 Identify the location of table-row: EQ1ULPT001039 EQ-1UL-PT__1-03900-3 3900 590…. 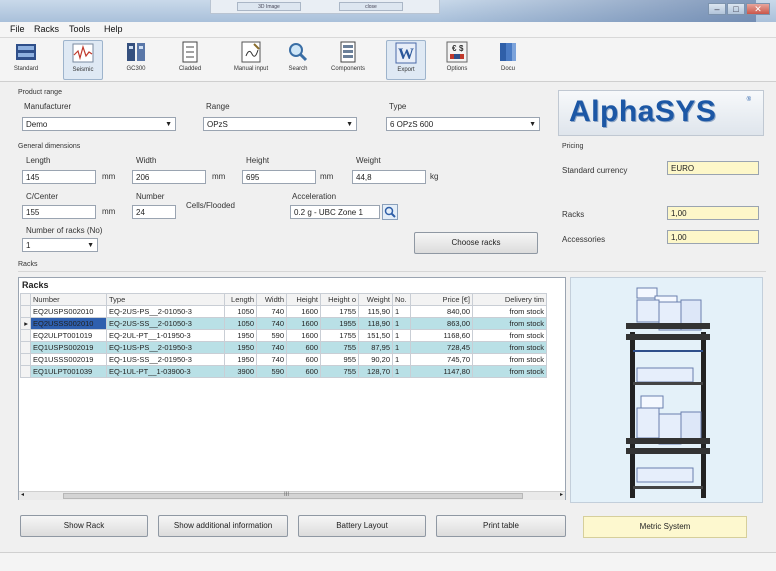
(283, 371).